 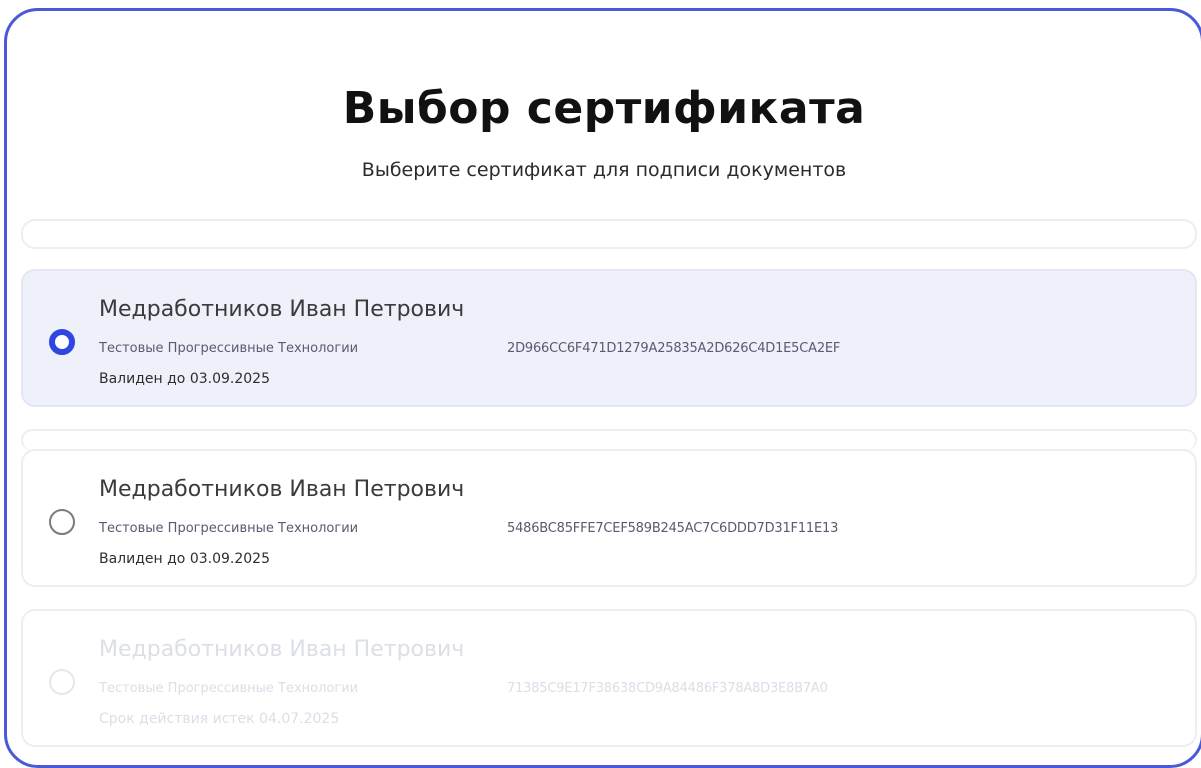 What do you see at coordinates (674, 348) in the screenshot?
I see `certificate-thumbprint: 2D966CC6F471D1279A25835A2D626C4D1E5CA2EF` at bounding box center [674, 348].